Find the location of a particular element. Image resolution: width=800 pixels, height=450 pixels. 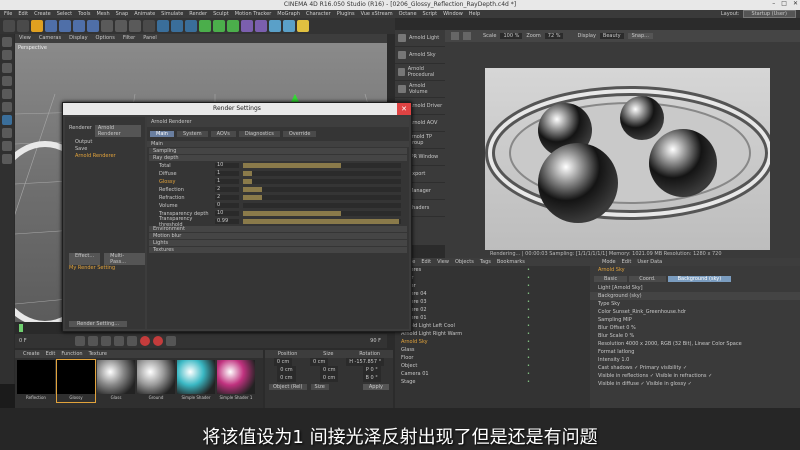

z-axis-icon is located at coordinates (135, 26).